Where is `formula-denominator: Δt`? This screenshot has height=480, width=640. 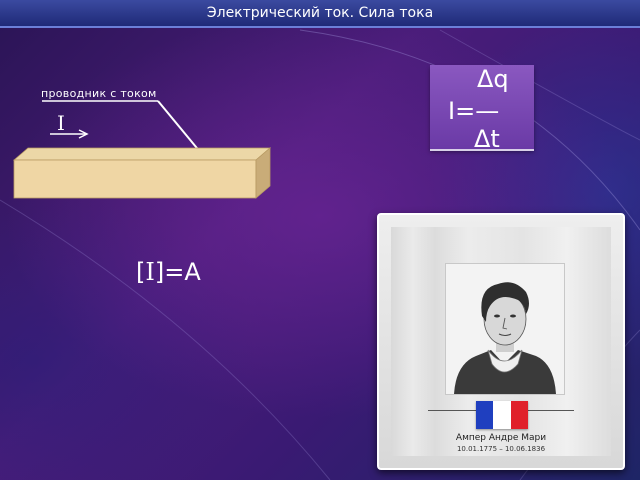
formula-denominator: Δt is located at coordinates (487, 139).